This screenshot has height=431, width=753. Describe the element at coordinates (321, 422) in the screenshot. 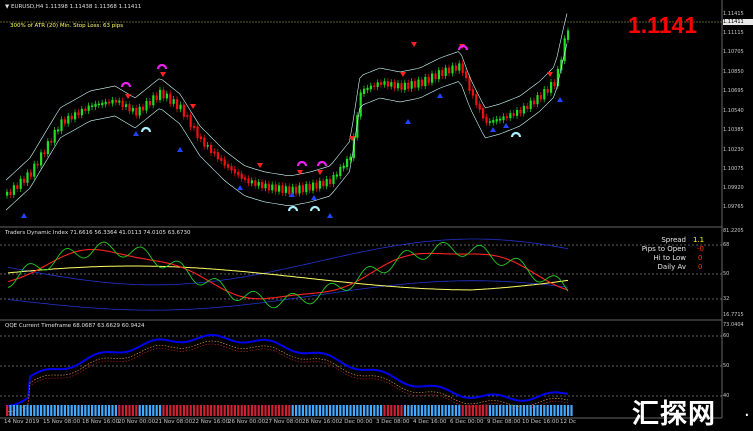

I see `time-axis-label: 28 Nov 16:00` at that location.